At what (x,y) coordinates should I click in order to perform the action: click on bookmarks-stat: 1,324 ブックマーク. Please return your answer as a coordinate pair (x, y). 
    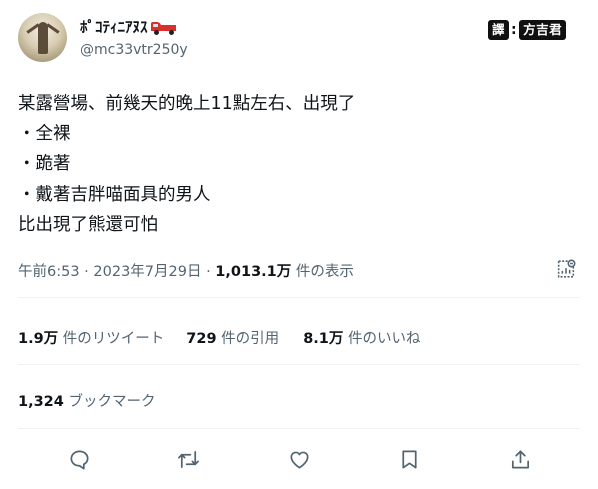
    Looking at the image, I should click on (86, 400).